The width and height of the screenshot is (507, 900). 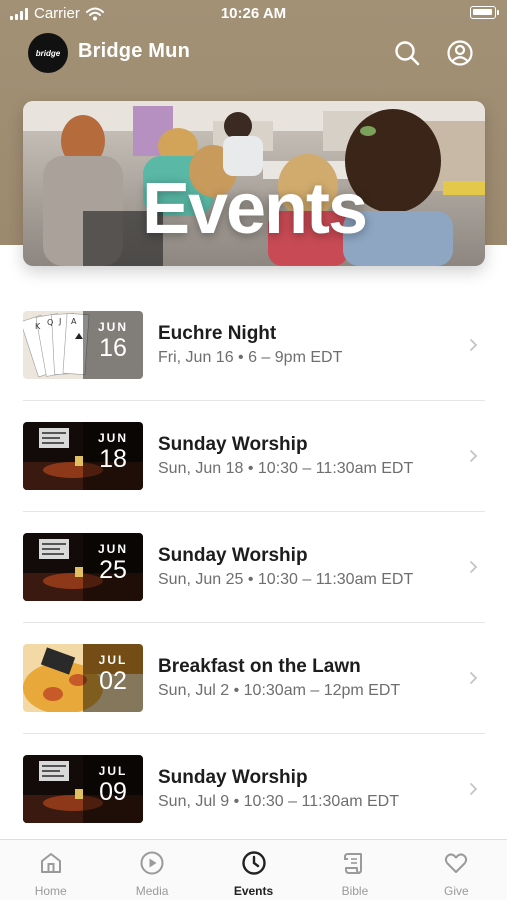 I want to click on date-day: 16, so click(x=113, y=348).